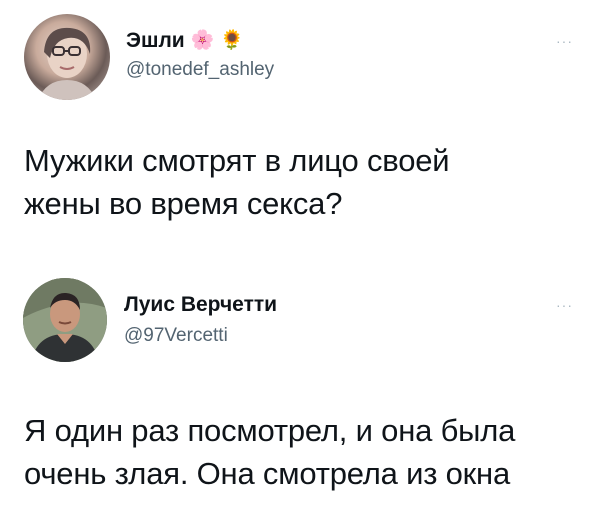 Image resolution: width=601 pixels, height=517 pixels. Describe the element at coordinates (232, 40) in the screenshot. I see `sunflower-emoji-icon: 🌻` at that location.